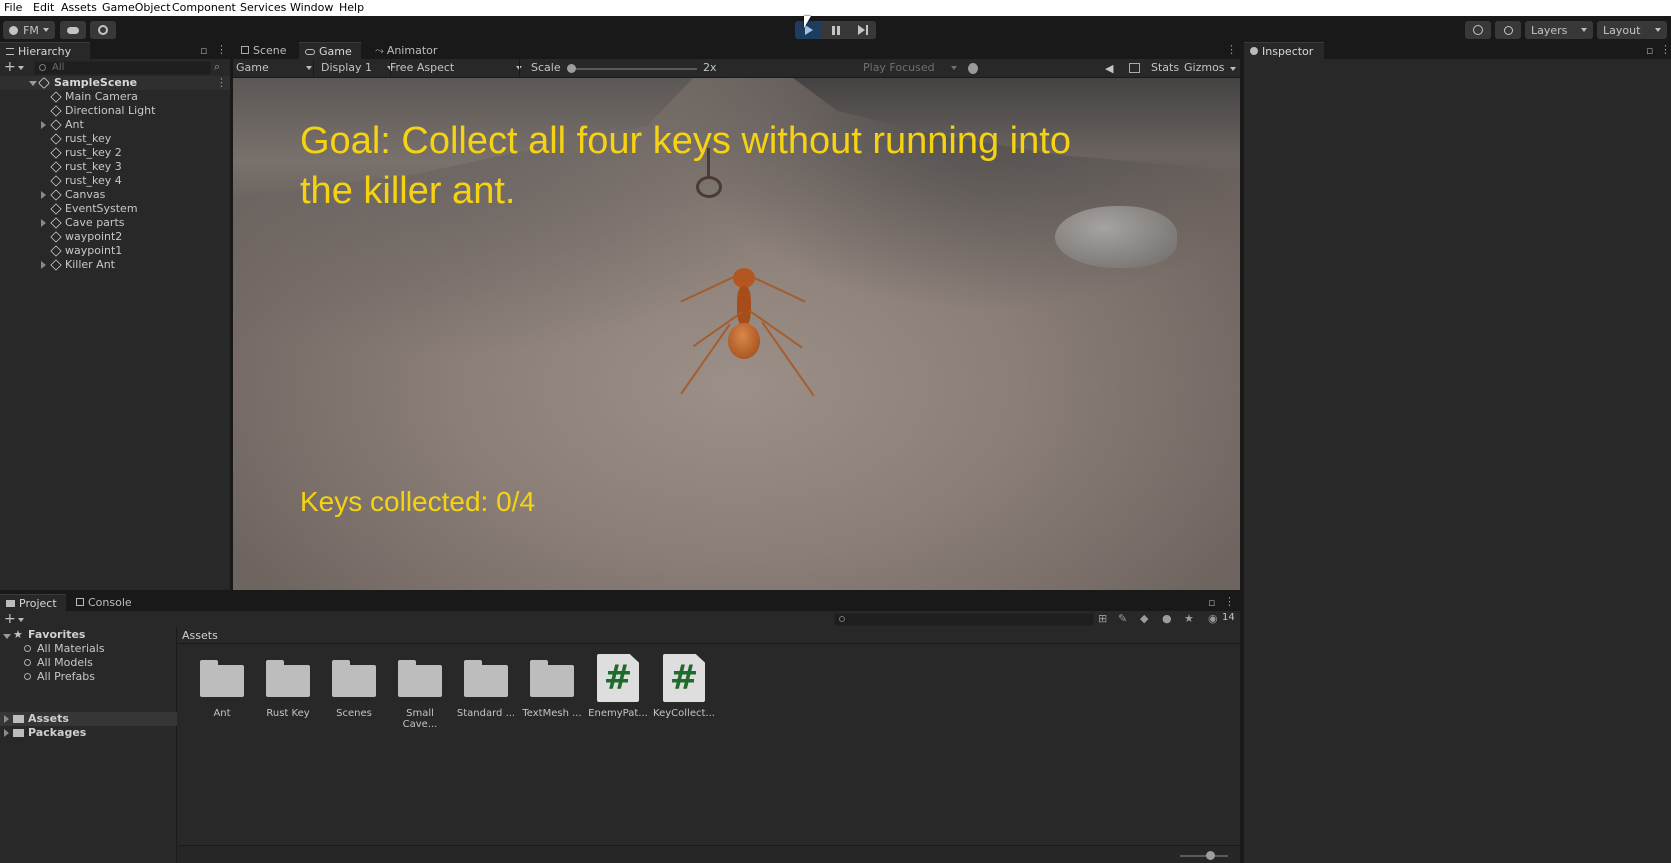 Image resolution: width=1671 pixels, height=863 pixels. What do you see at coordinates (266, 50) in the screenshot?
I see `tab-scene: Scene` at bounding box center [266, 50].